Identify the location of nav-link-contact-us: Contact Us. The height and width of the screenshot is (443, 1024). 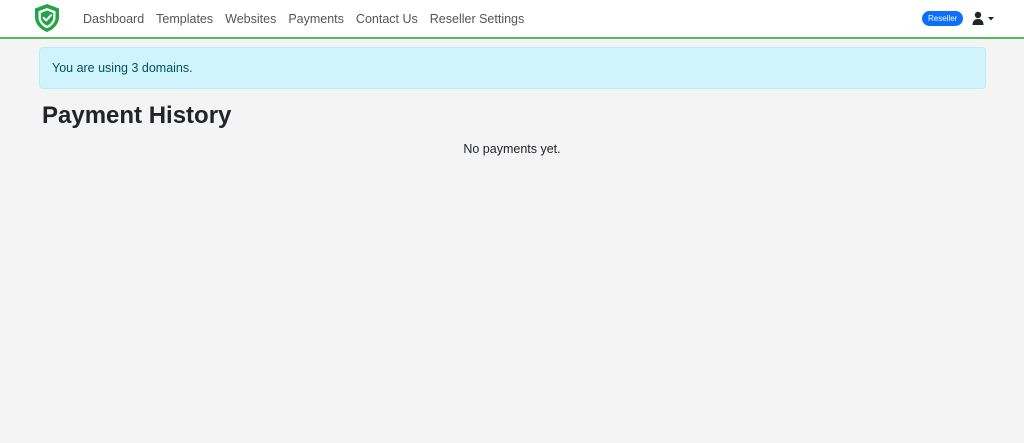
(387, 19).